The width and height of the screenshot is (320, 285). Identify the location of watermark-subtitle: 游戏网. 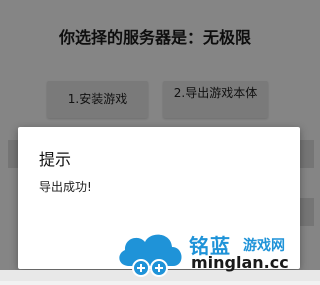
(264, 246).